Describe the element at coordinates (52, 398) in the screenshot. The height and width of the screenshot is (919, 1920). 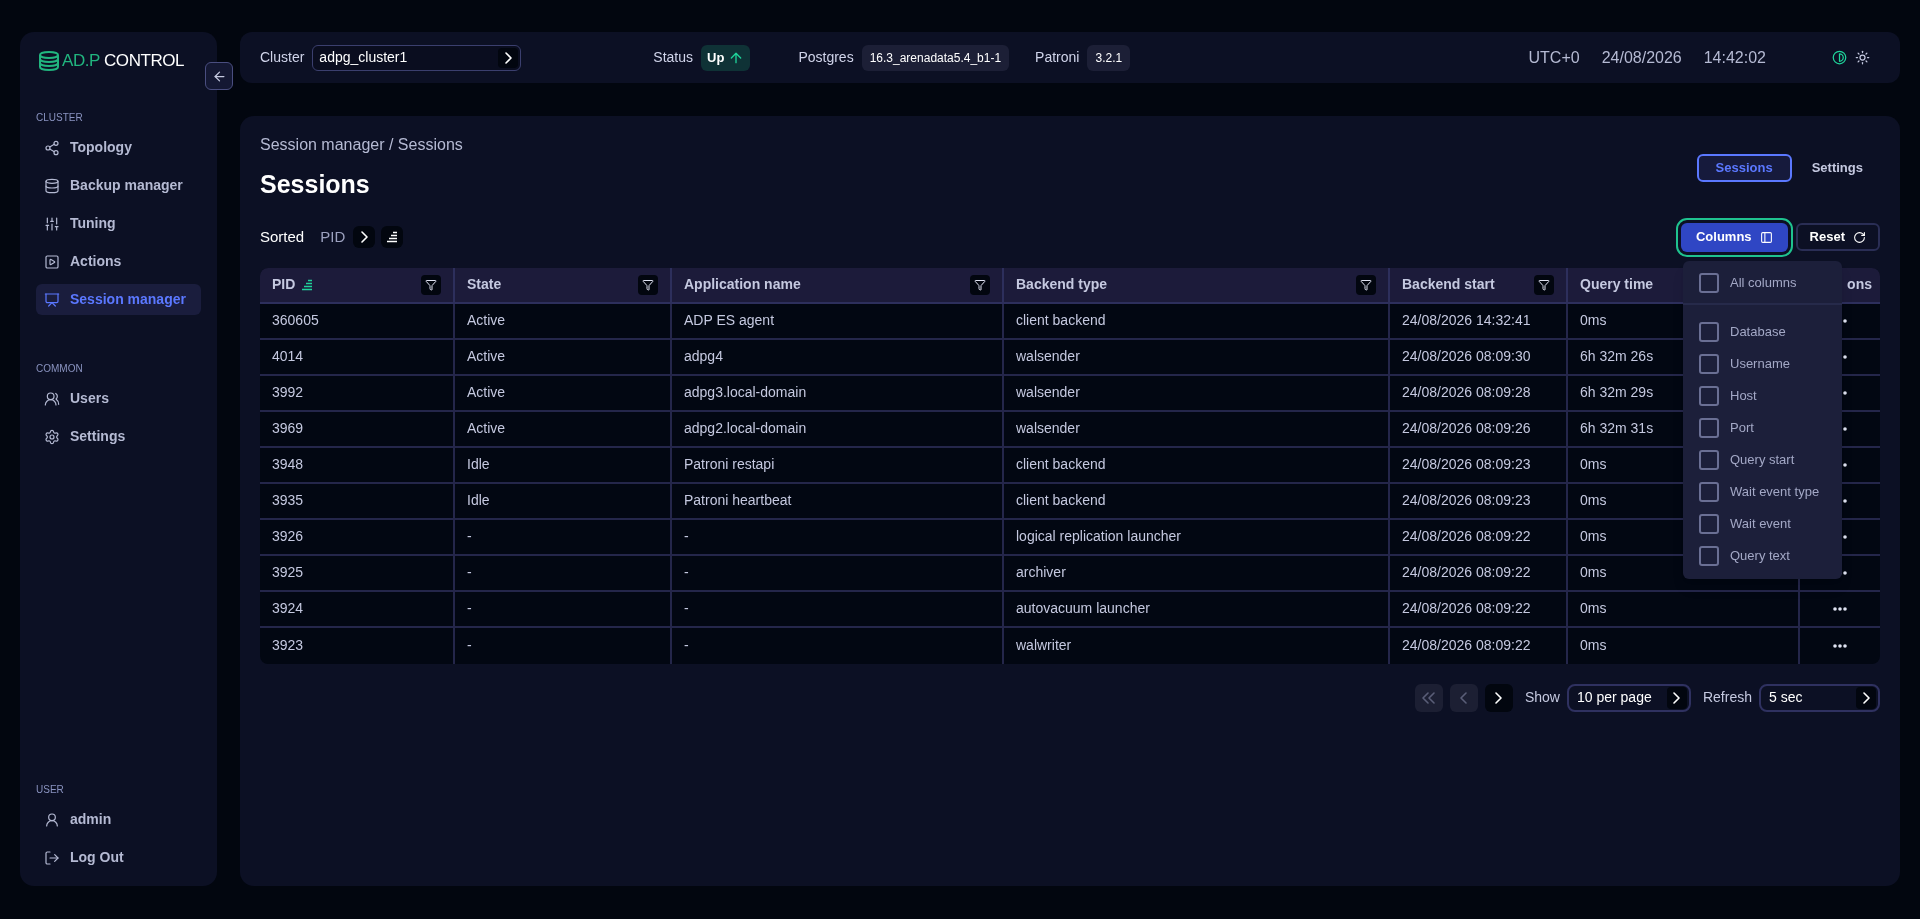
I see `users-icon` at that location.